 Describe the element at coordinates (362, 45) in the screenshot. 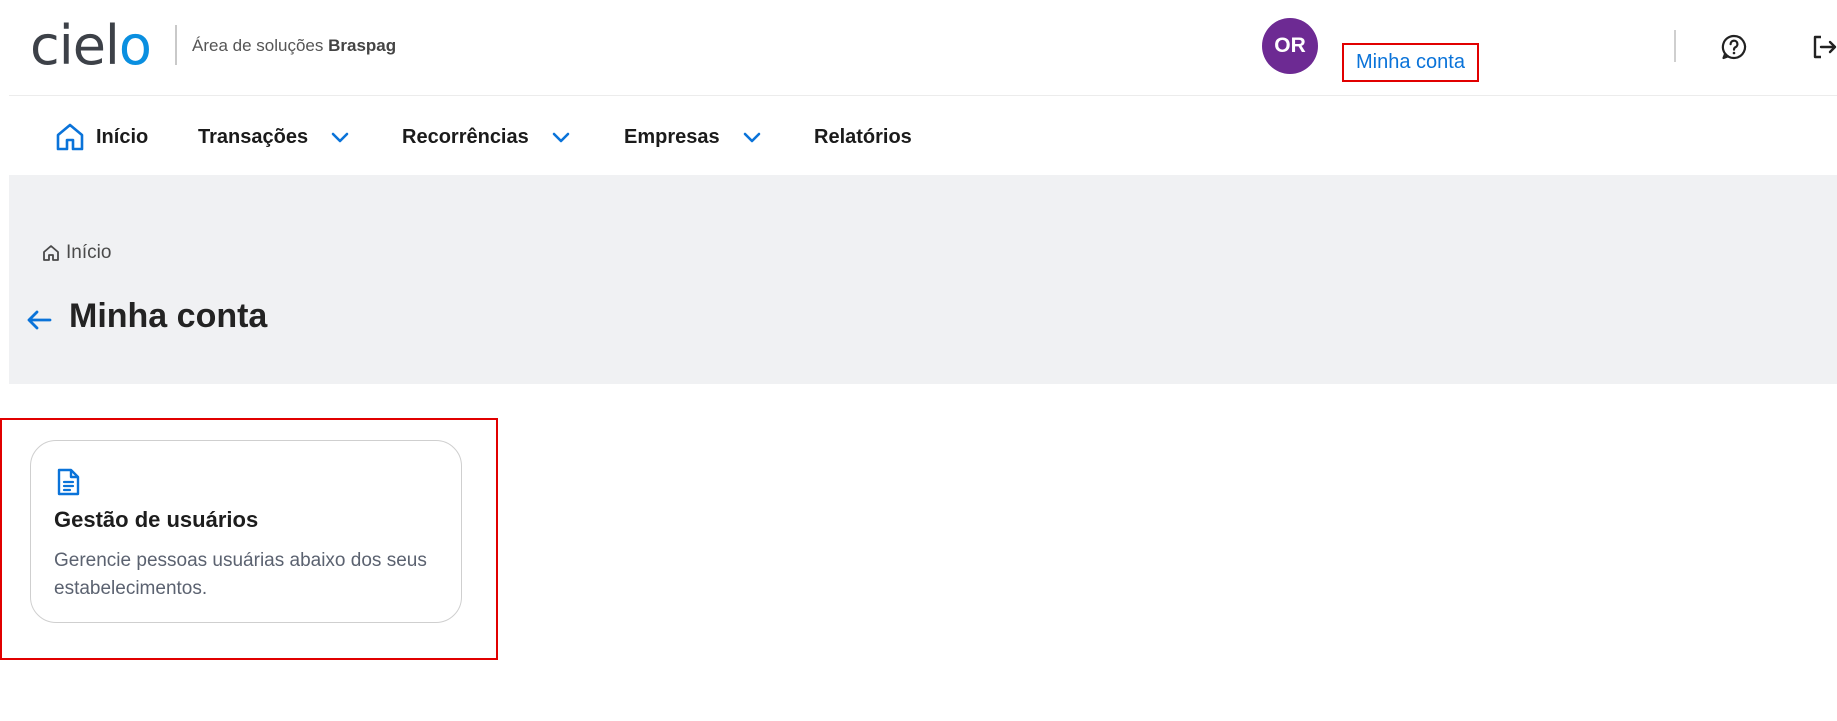

I see `area-brand: Braspag` at that location.